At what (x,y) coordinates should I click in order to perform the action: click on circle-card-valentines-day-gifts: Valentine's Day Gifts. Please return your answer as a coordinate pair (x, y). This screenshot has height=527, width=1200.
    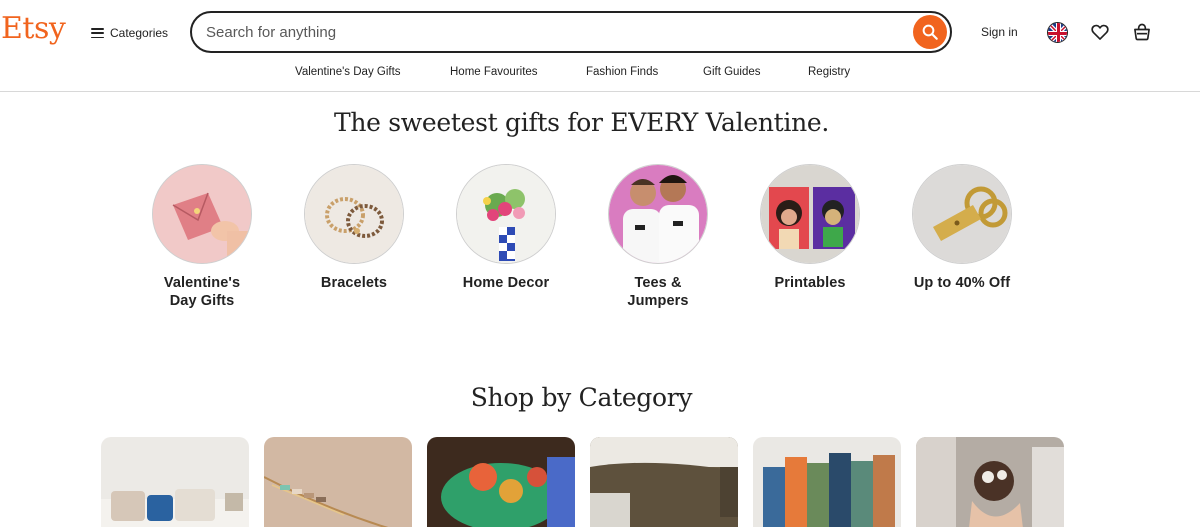
    Looking at the image, I should click on (202, 237).